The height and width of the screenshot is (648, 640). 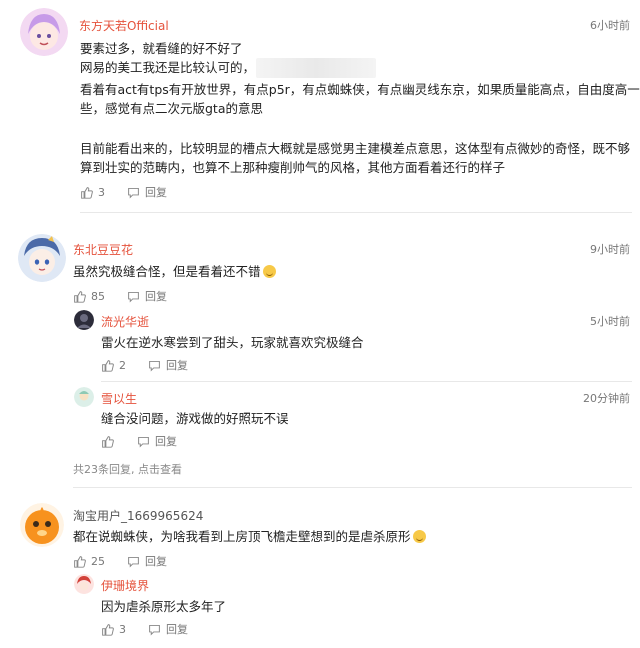 What do you see at coordinates (161, 48) in the screenshot?
I see `comment-text-line: 要素过多，就看缝的好不好了` at bounding box center [161, 48].